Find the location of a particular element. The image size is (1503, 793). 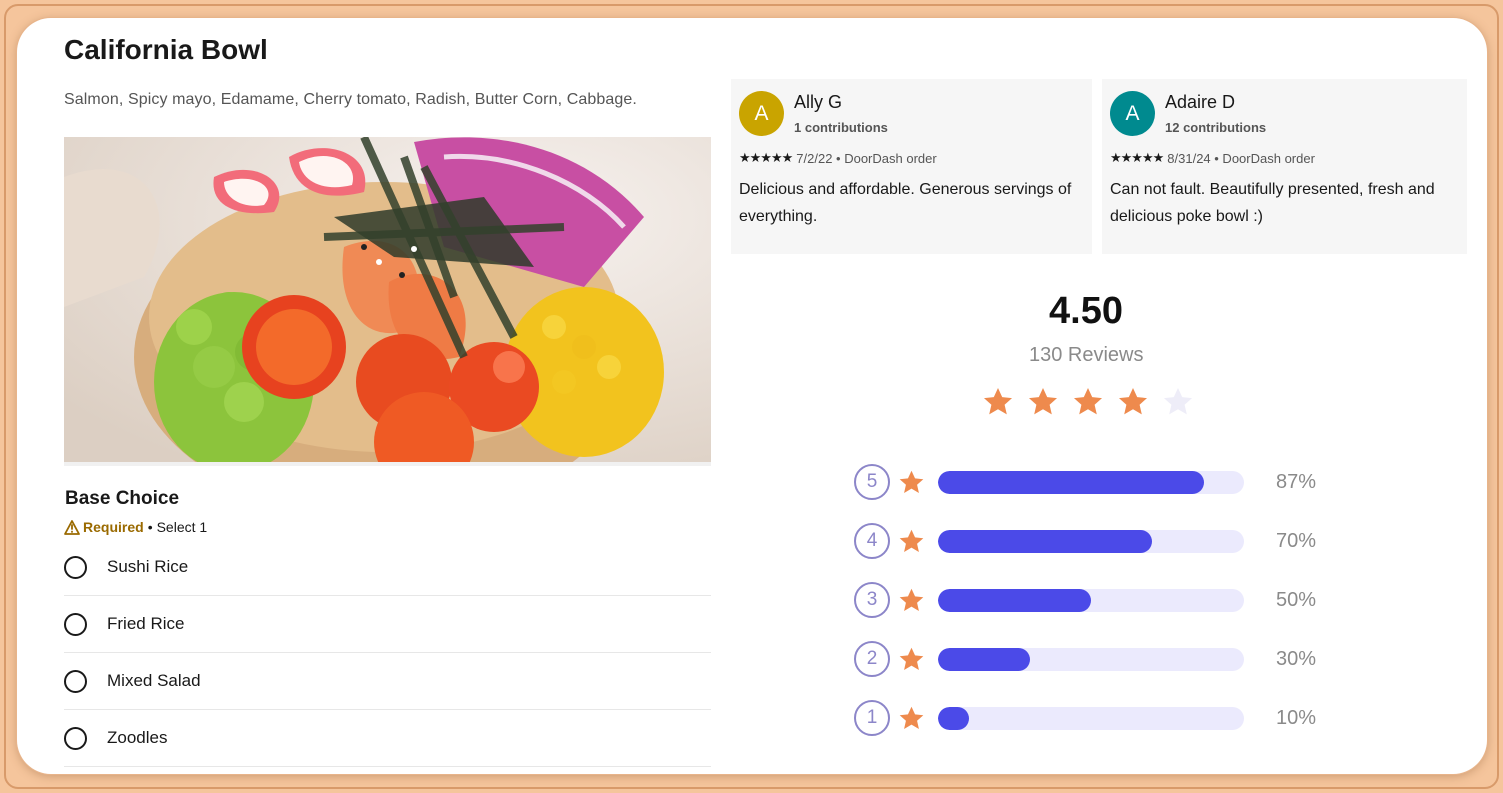

rating-percent: 70% is located at coordinates (1296, 541).